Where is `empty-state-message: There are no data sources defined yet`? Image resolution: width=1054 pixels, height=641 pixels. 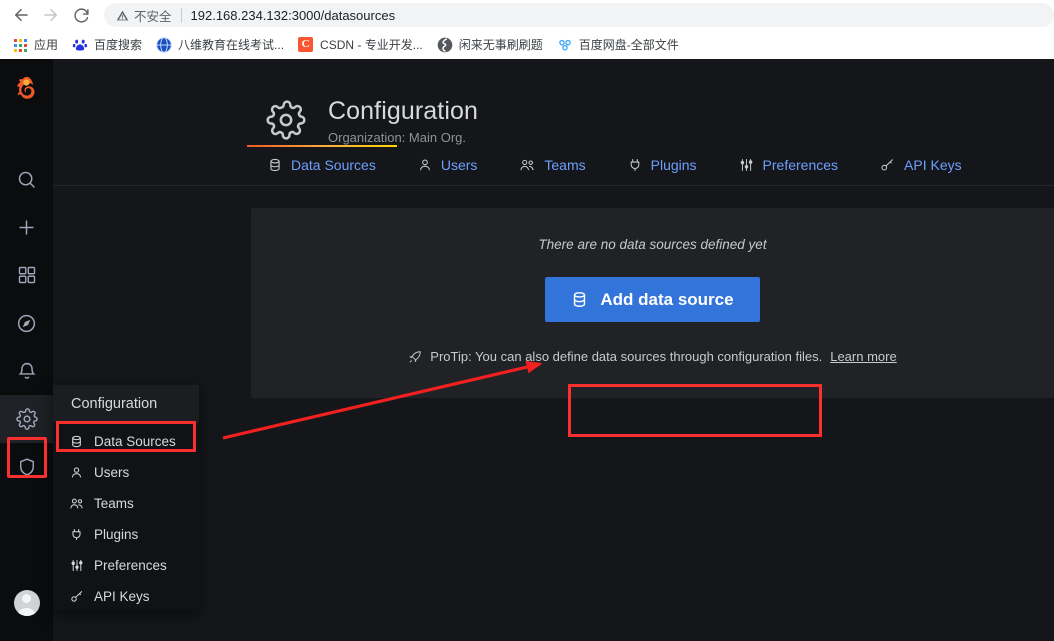
empty-state-message: There are no data sources defined yet is located at coordinates (652, 244).